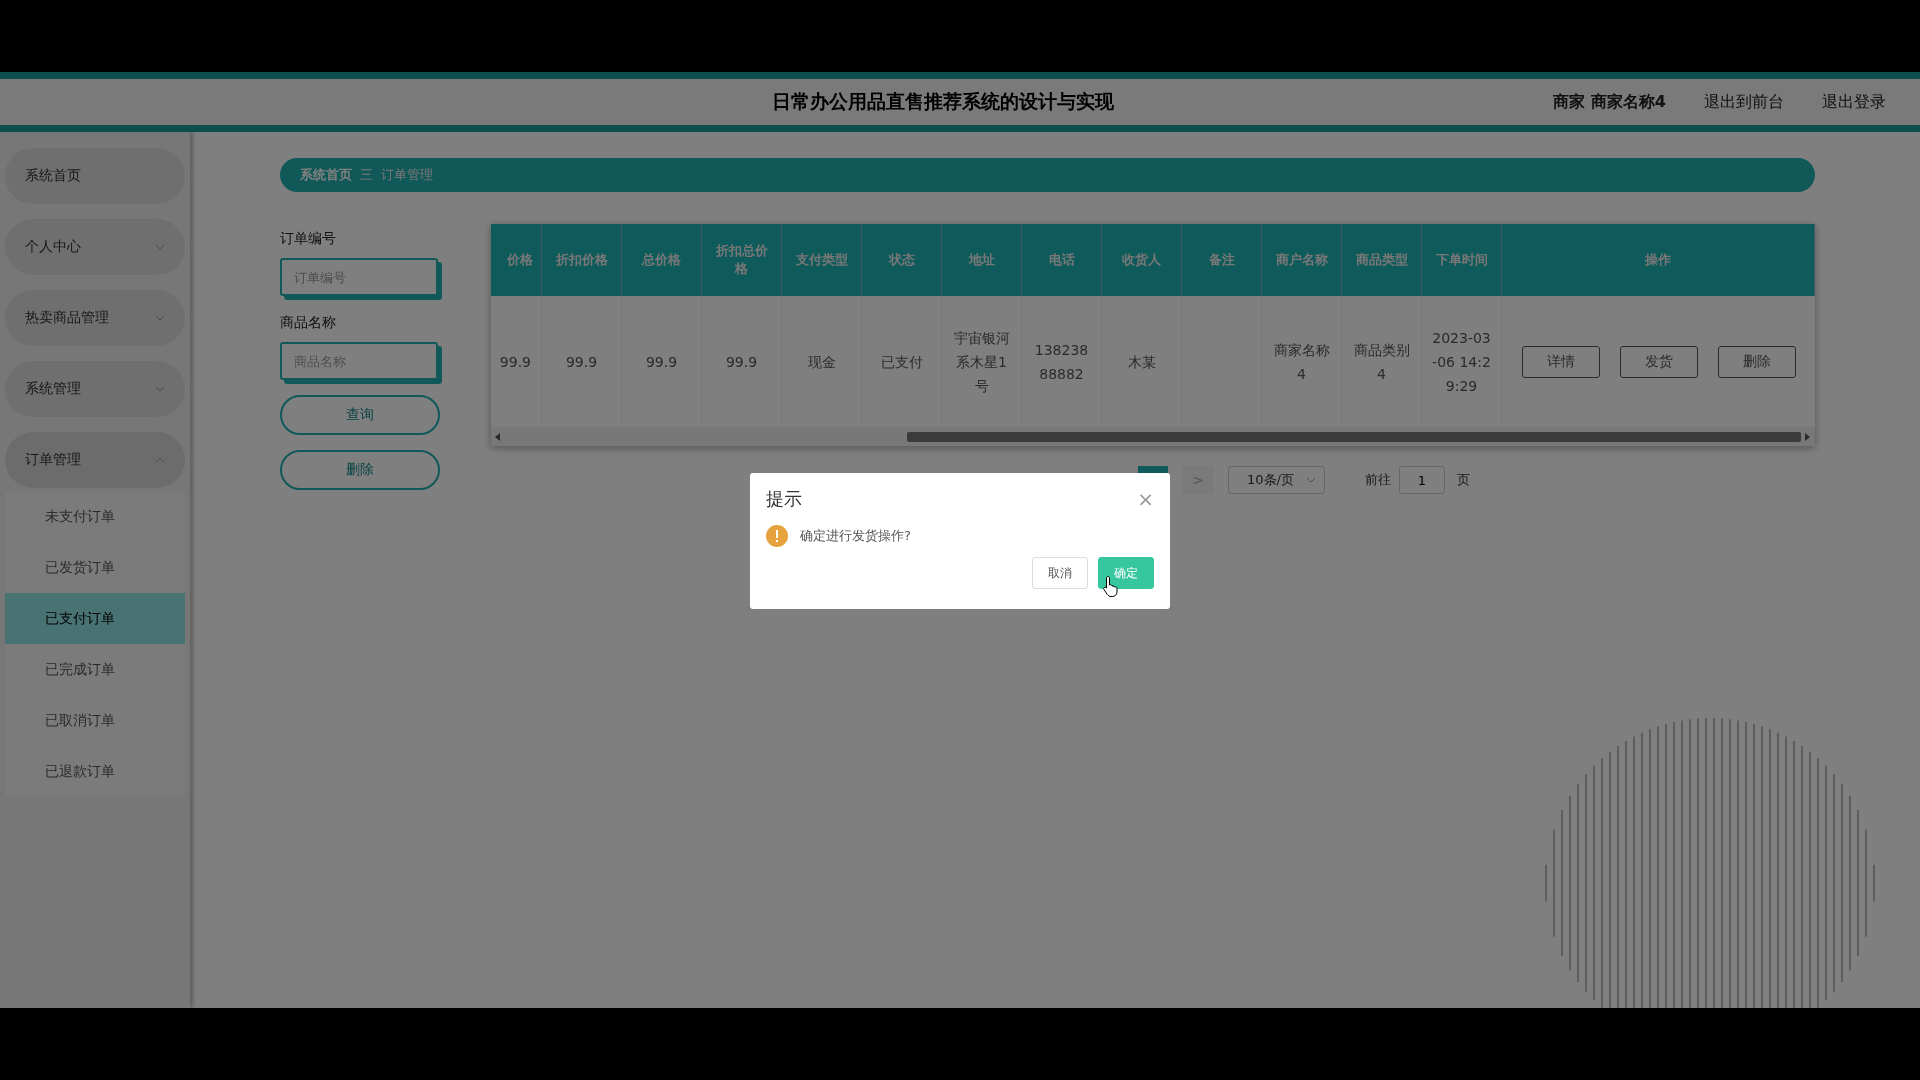  Describe the element at coordinates (53, 176) in the screenshot. I see `sidebar-item-label: 系统首页` at that location.